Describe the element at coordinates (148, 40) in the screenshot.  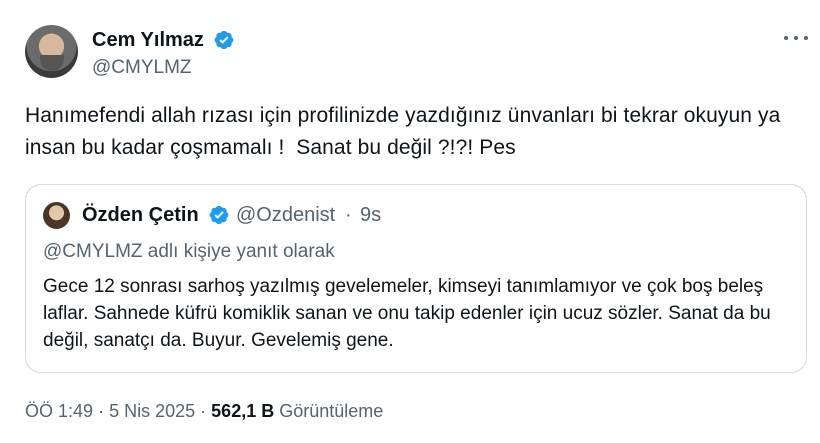
I see `author-name: Cem Yılmaz` at that location.